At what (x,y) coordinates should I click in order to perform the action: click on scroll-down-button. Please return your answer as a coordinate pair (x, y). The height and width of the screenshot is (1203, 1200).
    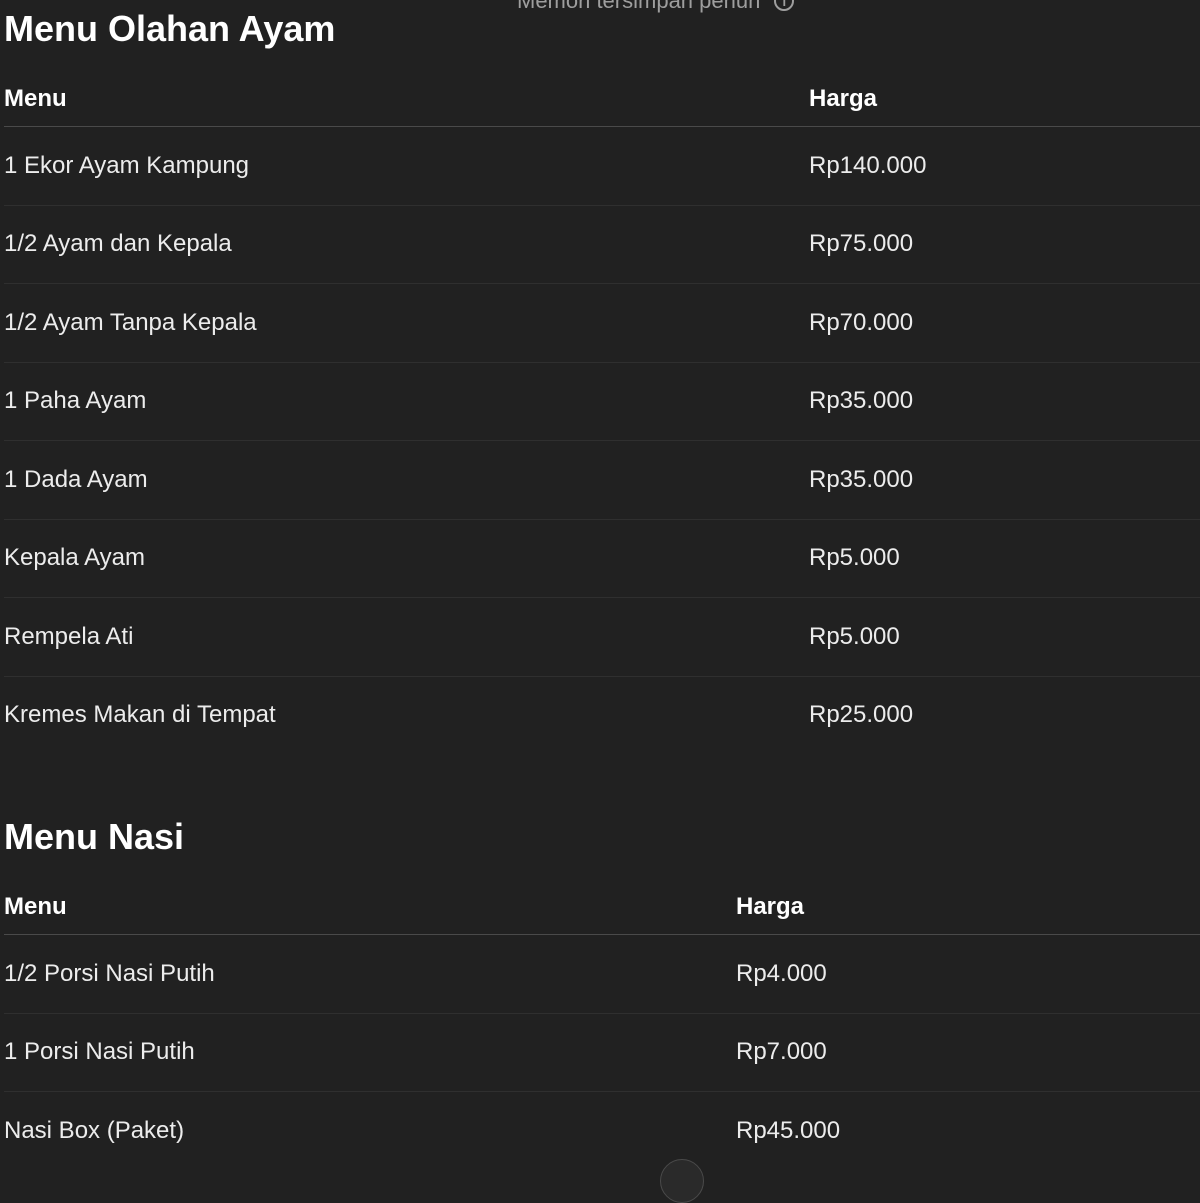
    Looking at the image, I should click on (682, 1181).